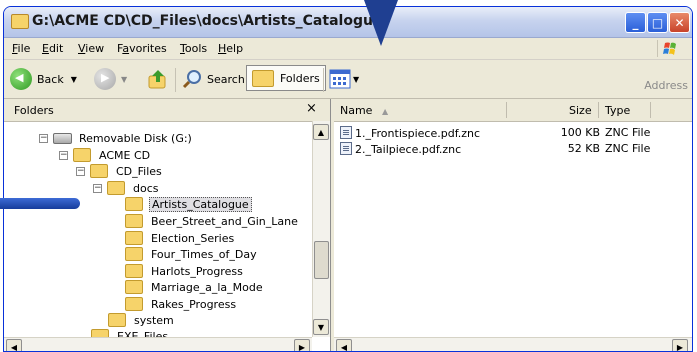  What do you see at coordinates (510, 149) in the screenshot?
I see `file-row: 2._Tailpiece.pdf.znc 52 KB ZNC File` at bounding box center [510, 149].